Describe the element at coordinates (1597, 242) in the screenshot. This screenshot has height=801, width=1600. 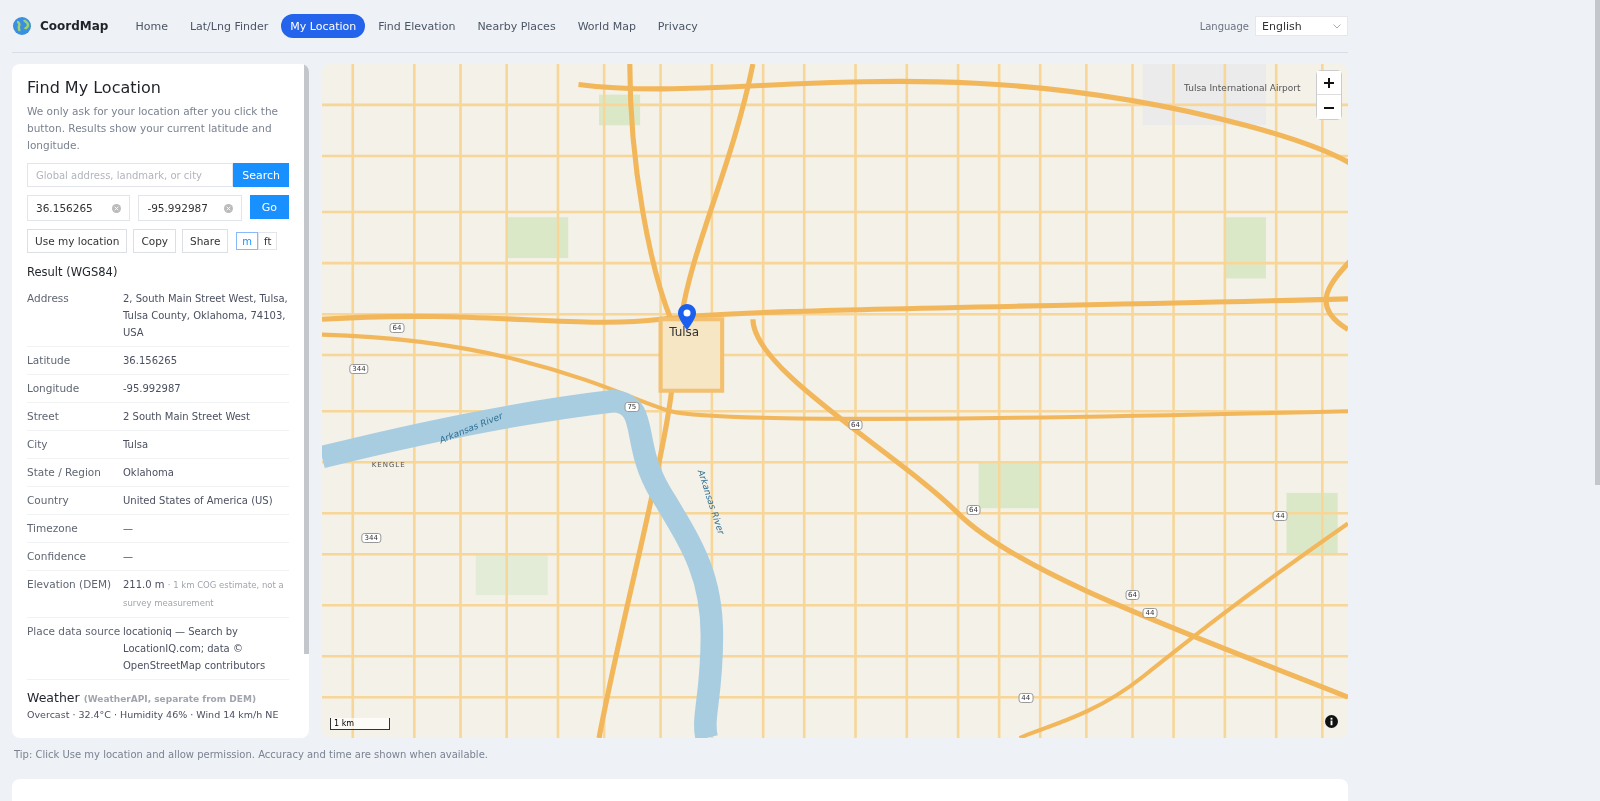
I see `page-scrollbar-thumb` at that location.